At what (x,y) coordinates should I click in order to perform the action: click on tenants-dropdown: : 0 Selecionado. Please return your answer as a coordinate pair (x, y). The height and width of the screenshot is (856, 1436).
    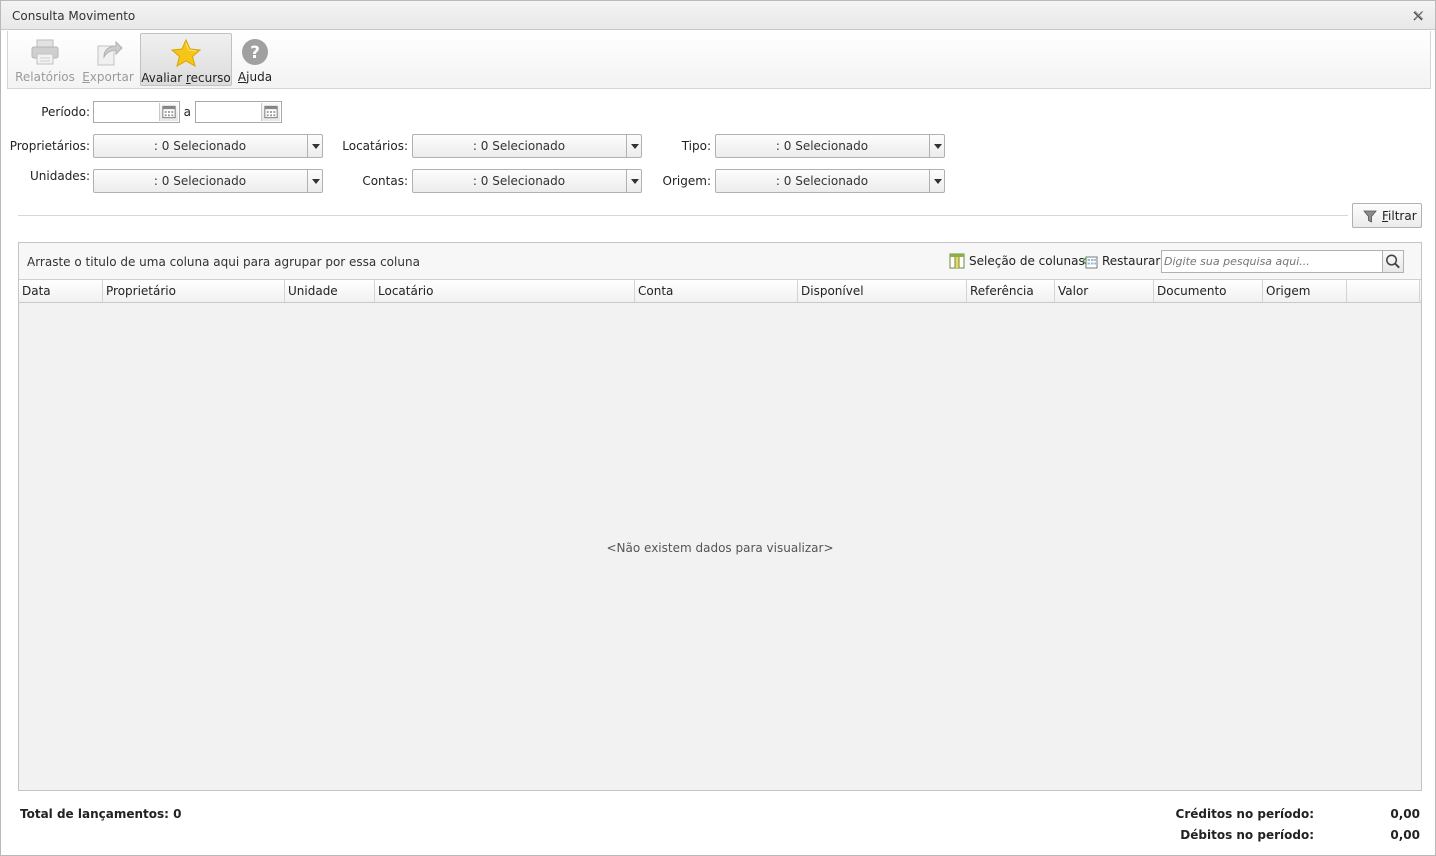
    Looking at the image, I should click on (527, 146).